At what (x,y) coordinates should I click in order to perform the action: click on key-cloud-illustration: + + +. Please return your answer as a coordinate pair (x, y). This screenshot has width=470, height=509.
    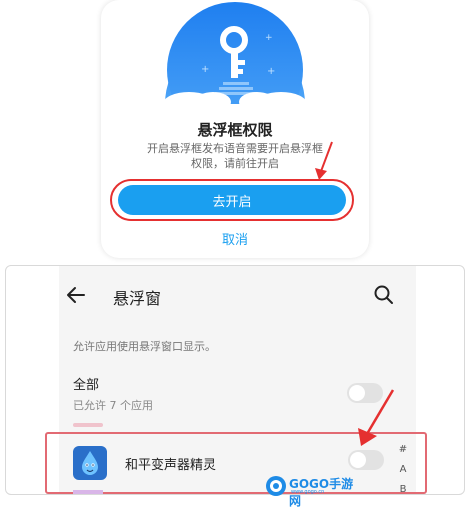
    Looking at the image, I should click on (236, 61).